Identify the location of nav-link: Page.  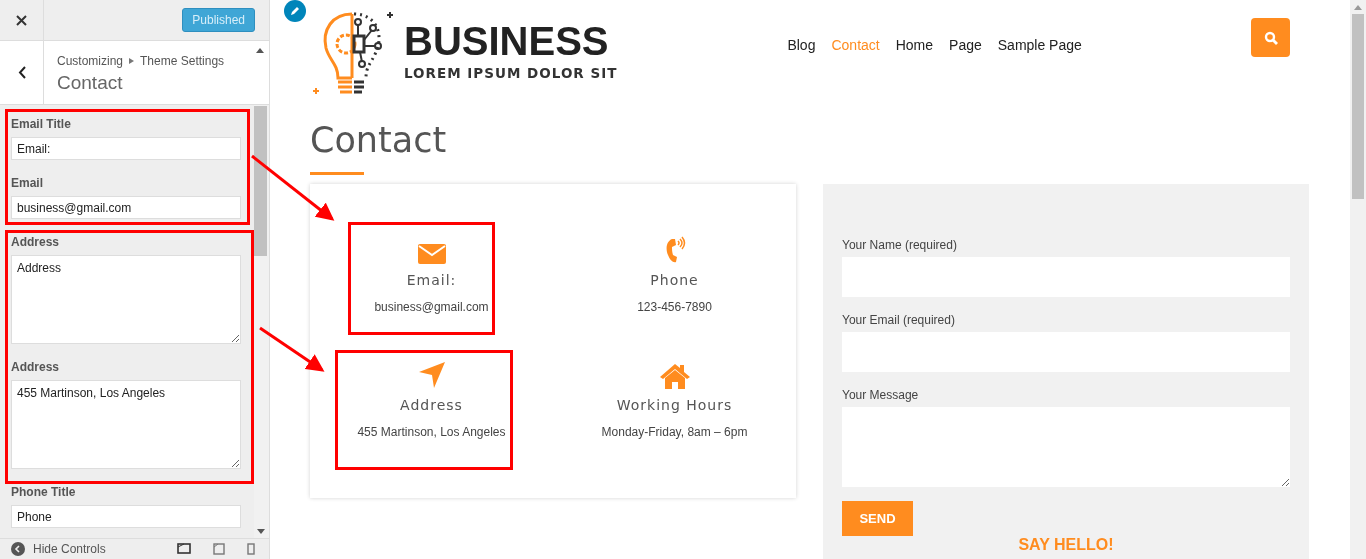
(965, 45).